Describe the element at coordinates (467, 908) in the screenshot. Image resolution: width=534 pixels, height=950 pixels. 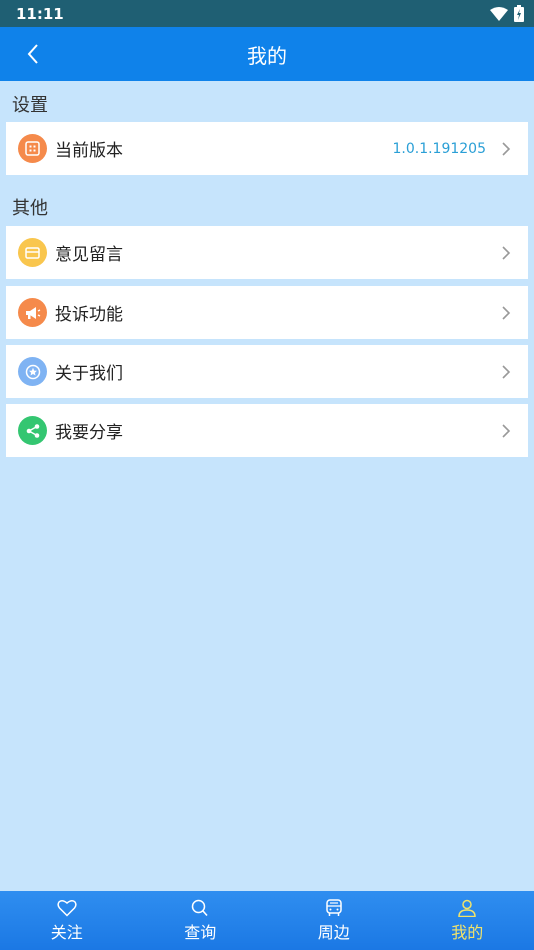
I see `person-icon` at that location.